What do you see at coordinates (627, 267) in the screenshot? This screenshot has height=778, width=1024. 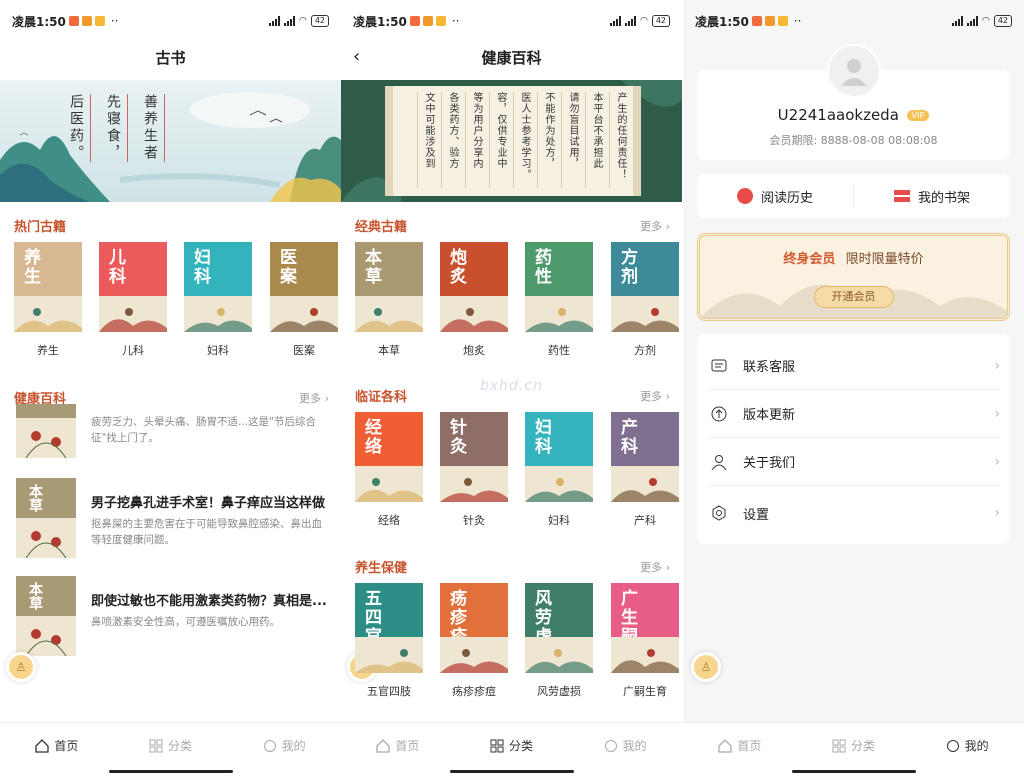 I see `book-cover-title: 方剂` at bounding box center [627, 267].